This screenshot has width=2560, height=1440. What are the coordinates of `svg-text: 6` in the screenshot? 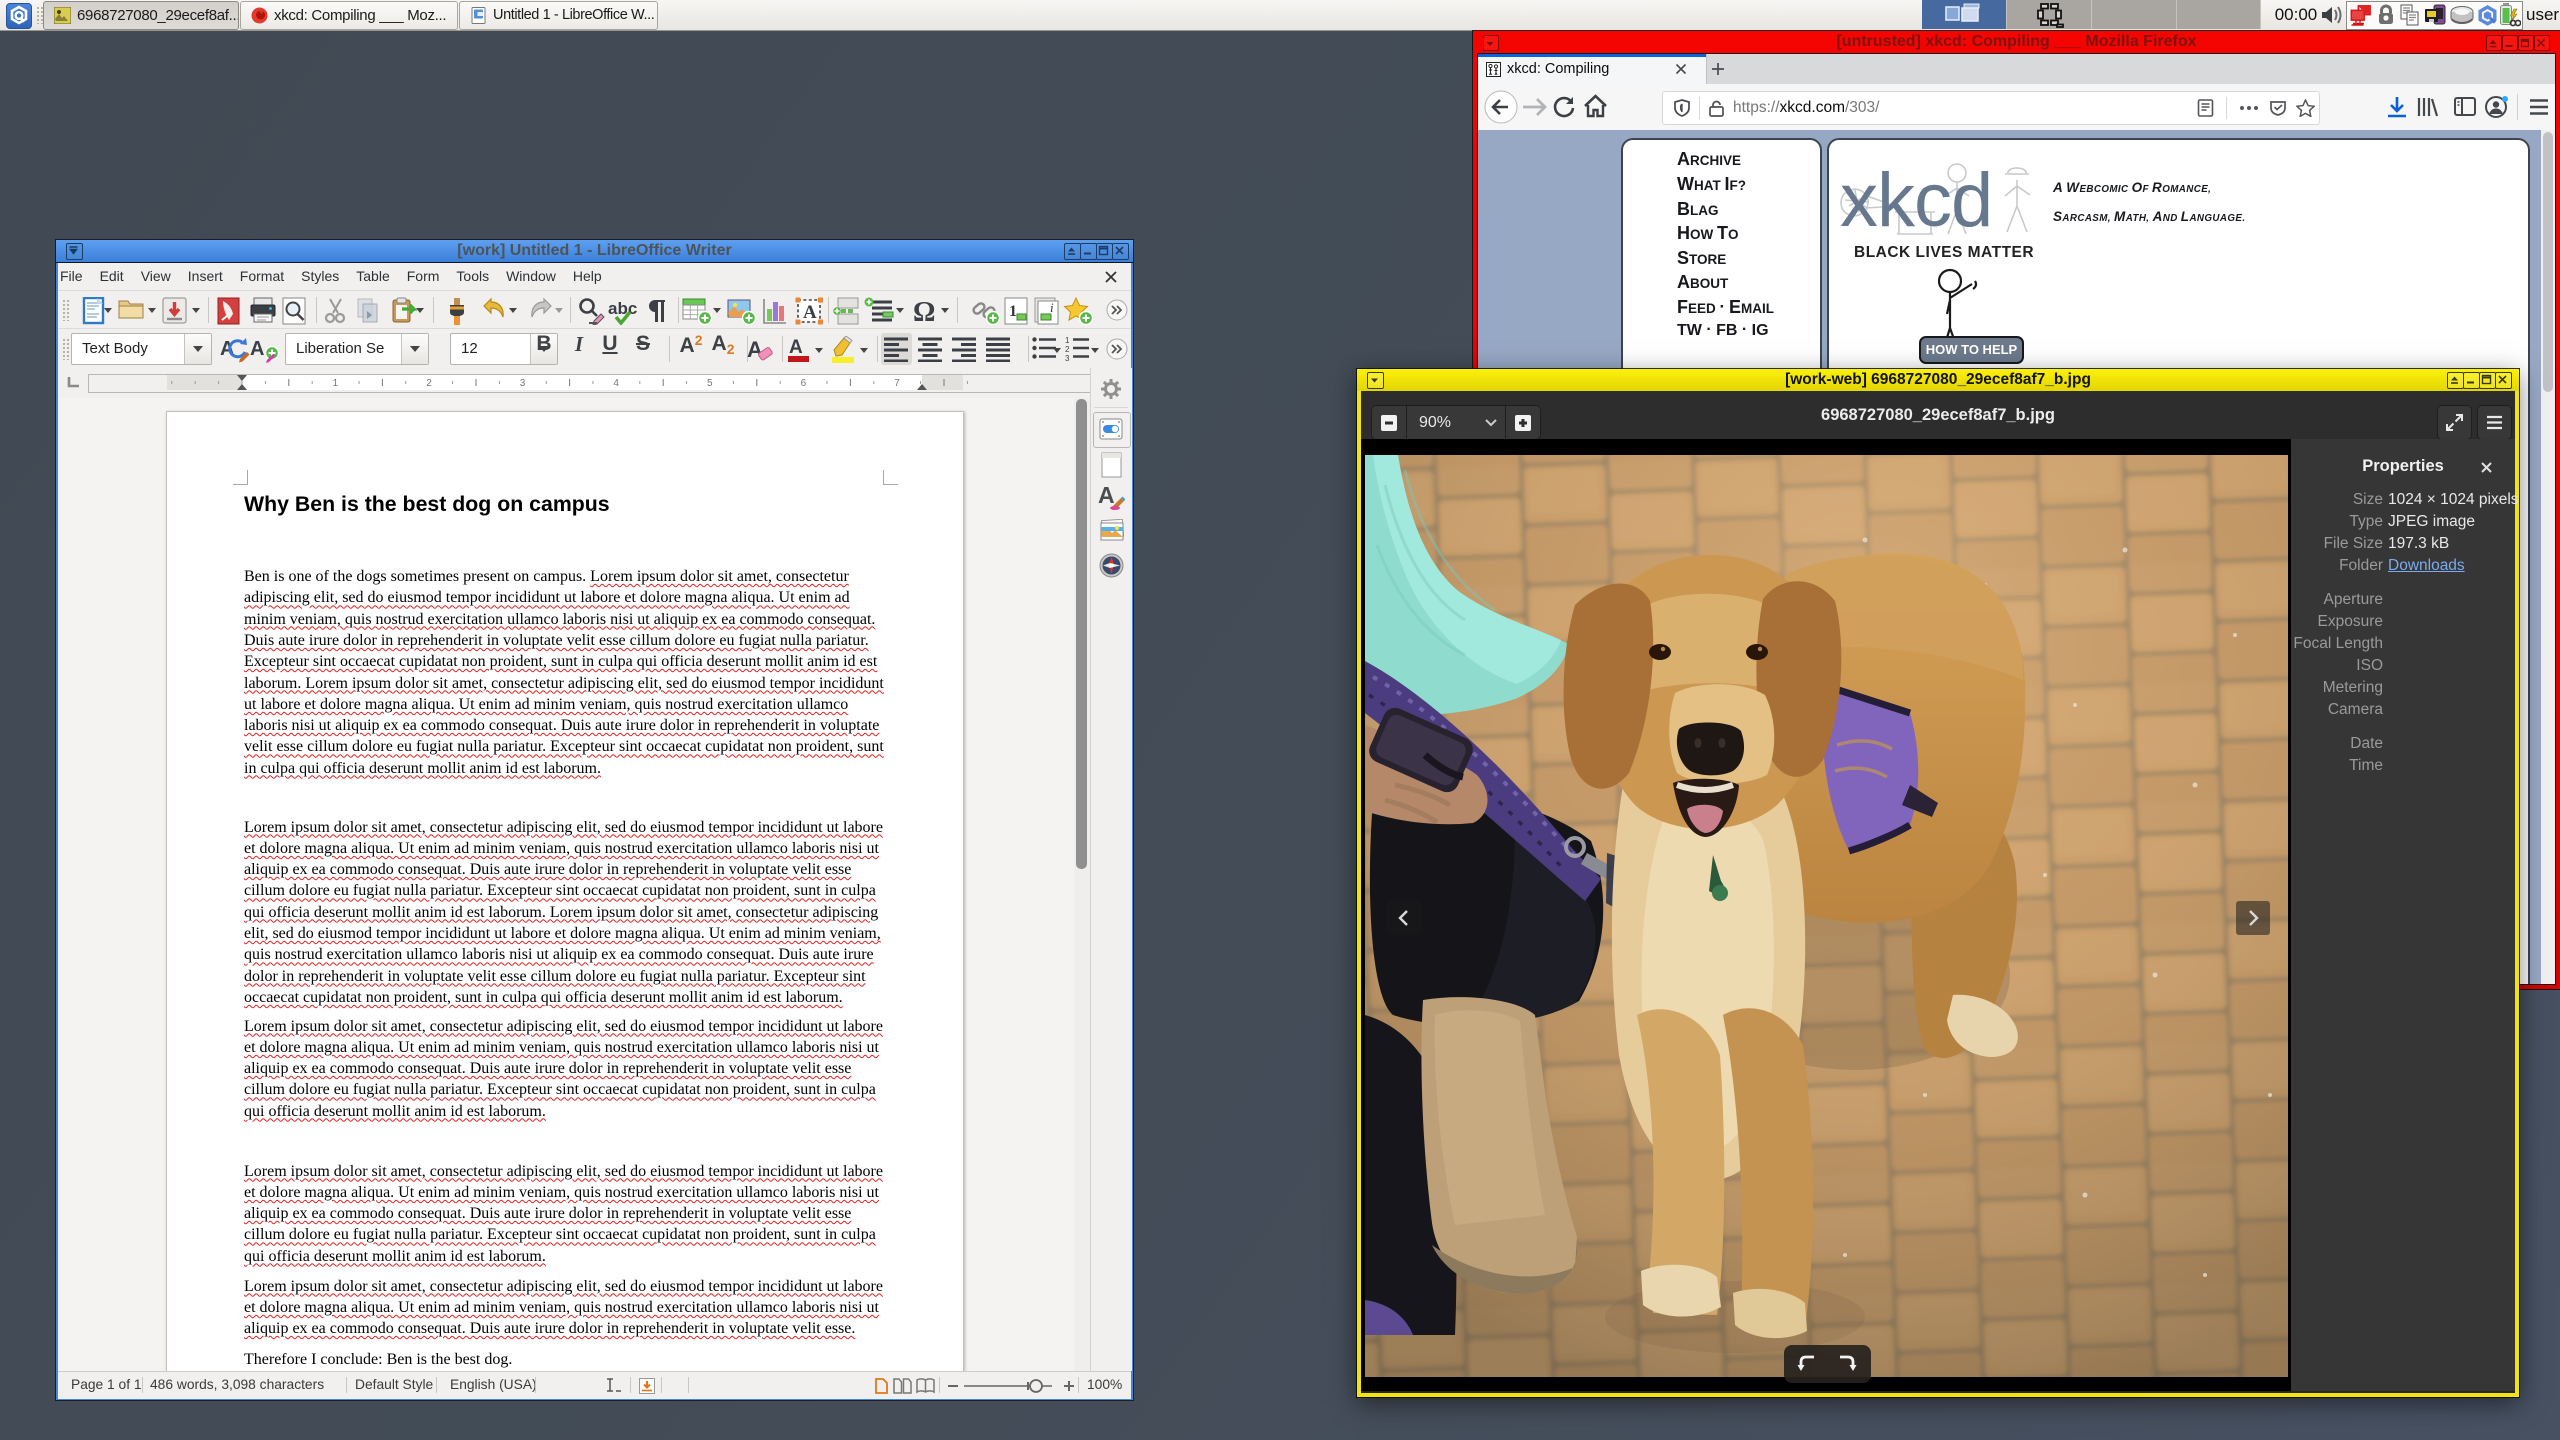 It's located at (804, 383).